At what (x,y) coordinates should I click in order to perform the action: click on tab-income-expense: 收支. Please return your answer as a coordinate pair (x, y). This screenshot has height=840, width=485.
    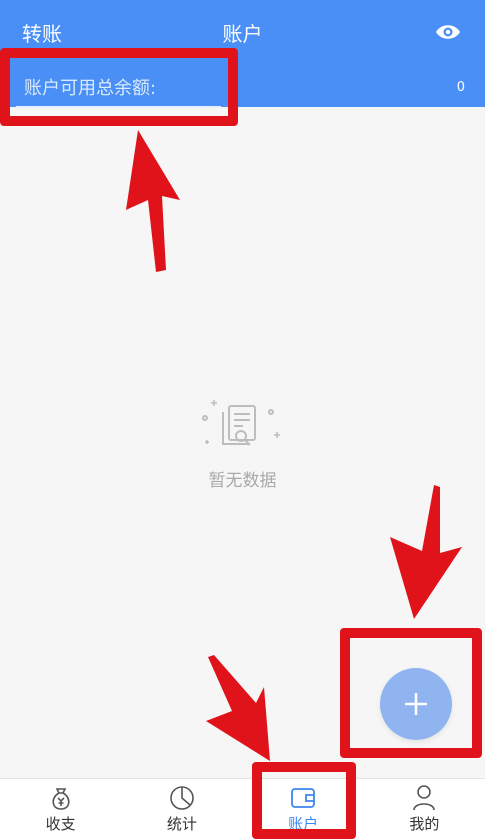
    Looking at the image, I should click on (60, 809).